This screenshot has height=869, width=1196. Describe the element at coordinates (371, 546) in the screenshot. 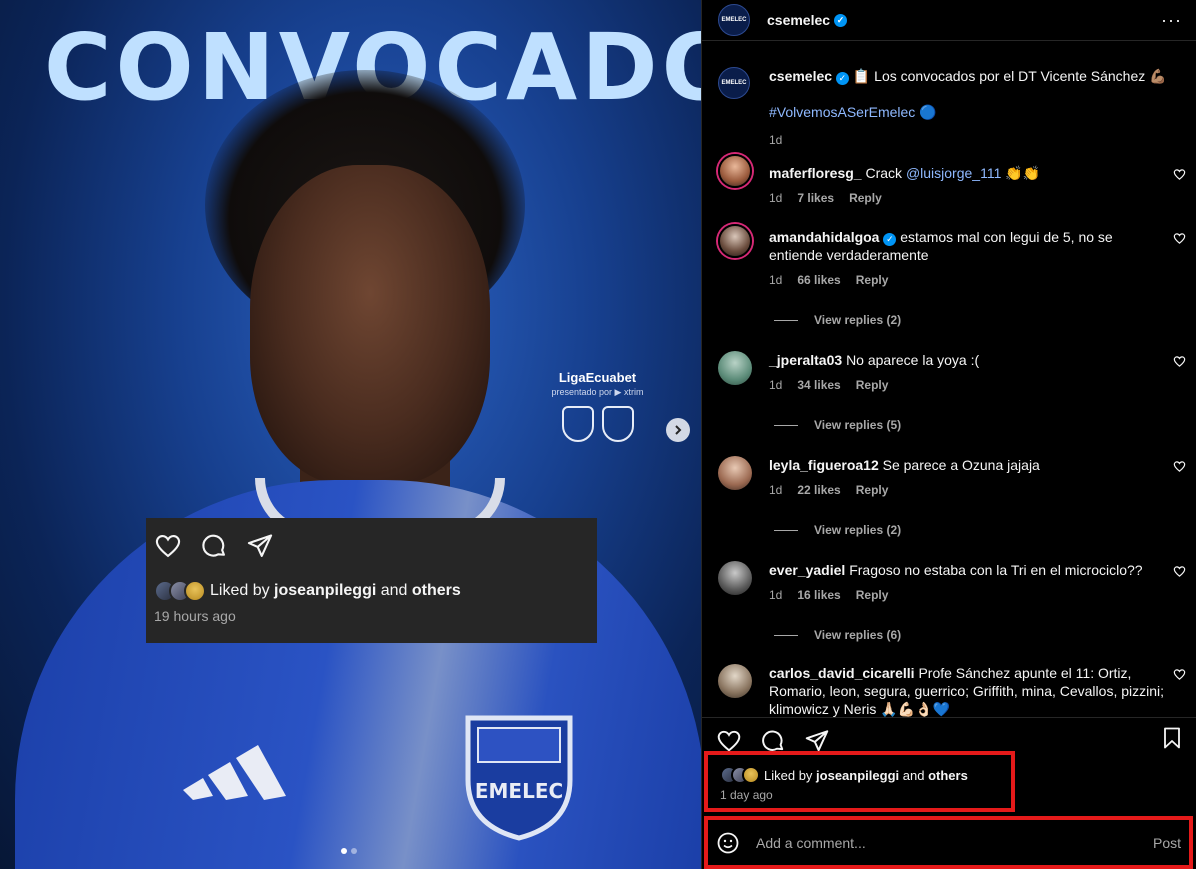

I see `overlay-actions` at that location.